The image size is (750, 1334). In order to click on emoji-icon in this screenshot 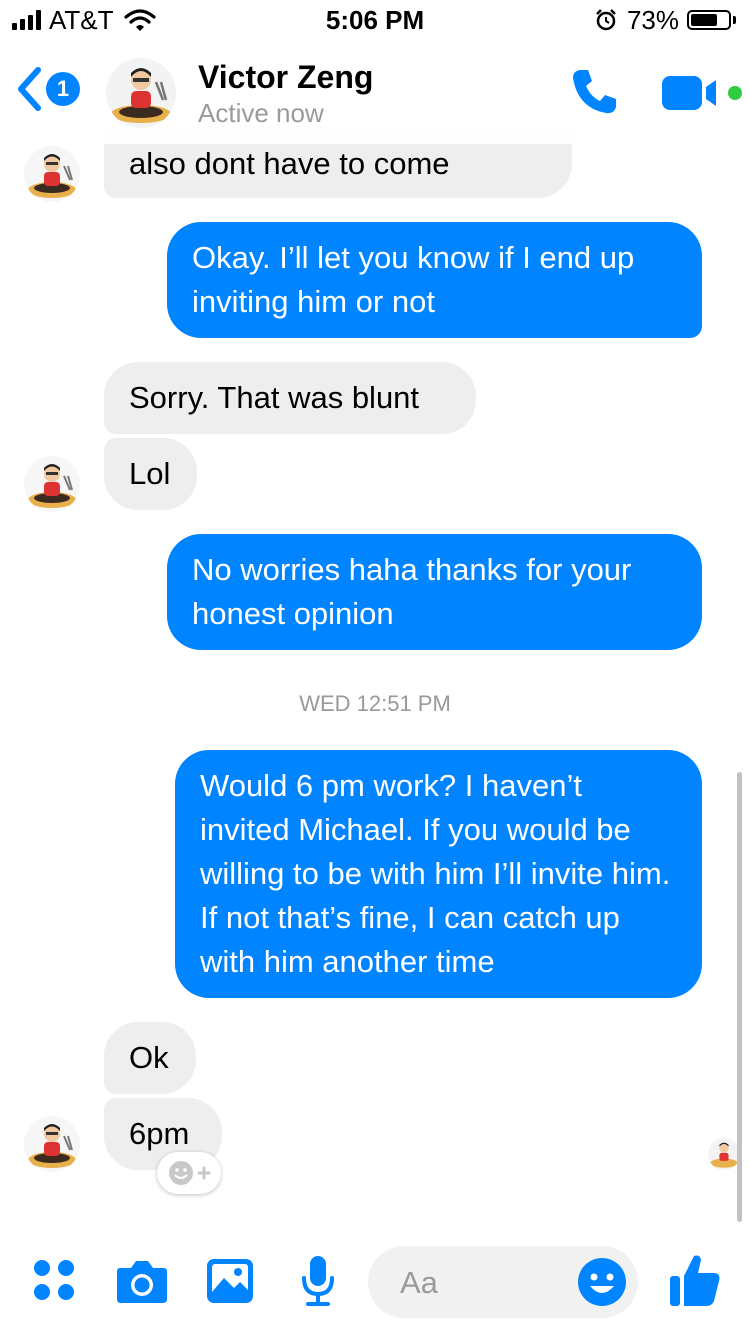, I will do `click(602, 1282)`.